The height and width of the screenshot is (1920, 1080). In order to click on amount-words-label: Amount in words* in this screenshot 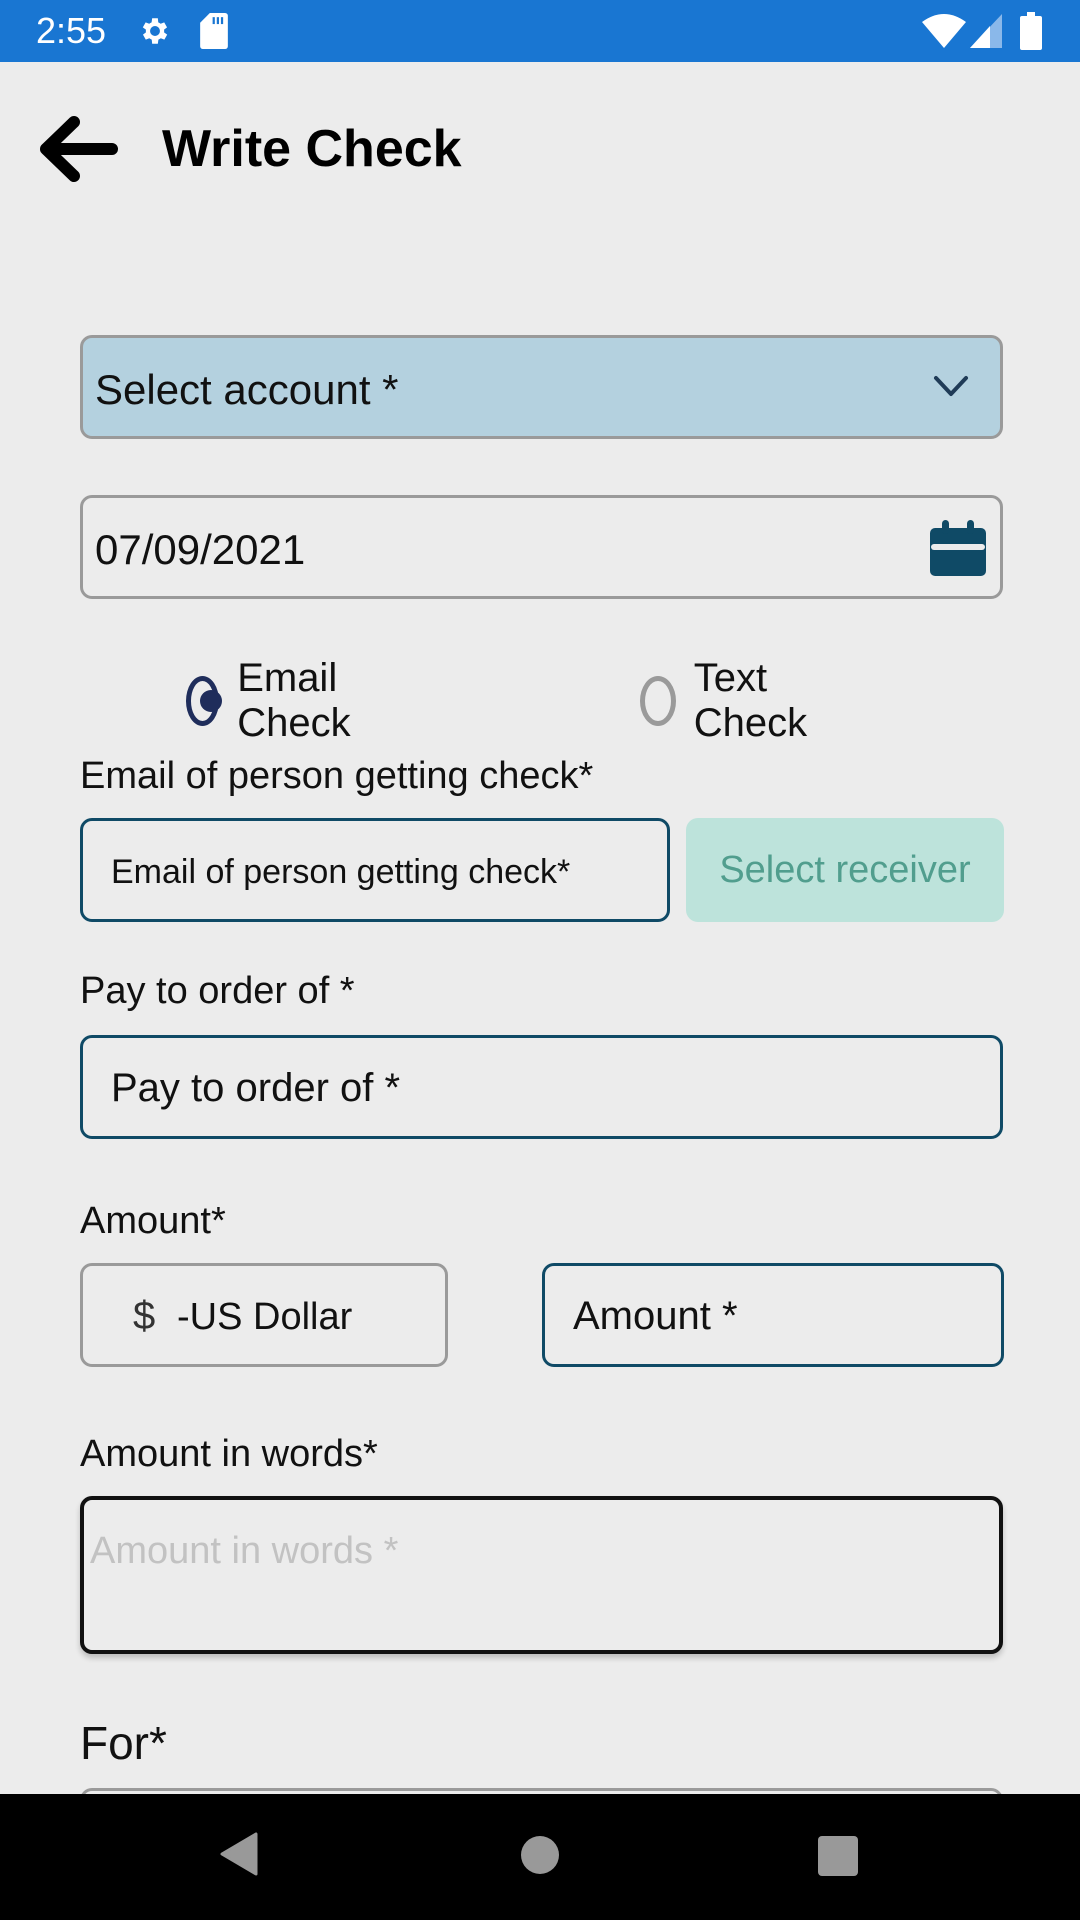, I will do `click(229, 1454)`.